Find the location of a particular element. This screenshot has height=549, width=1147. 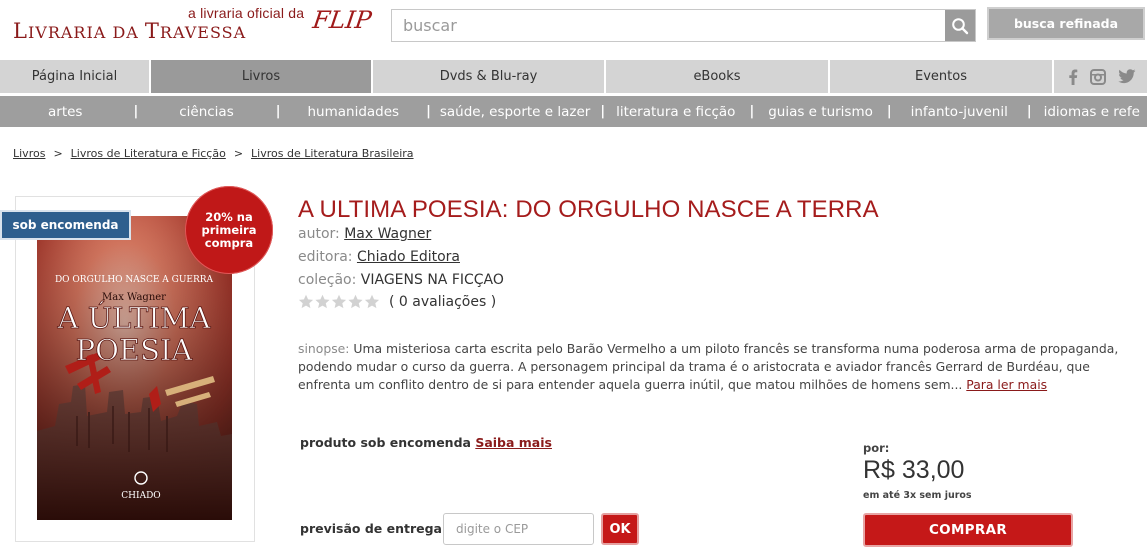

facebook-icon is located at coordinates (1073, 77).